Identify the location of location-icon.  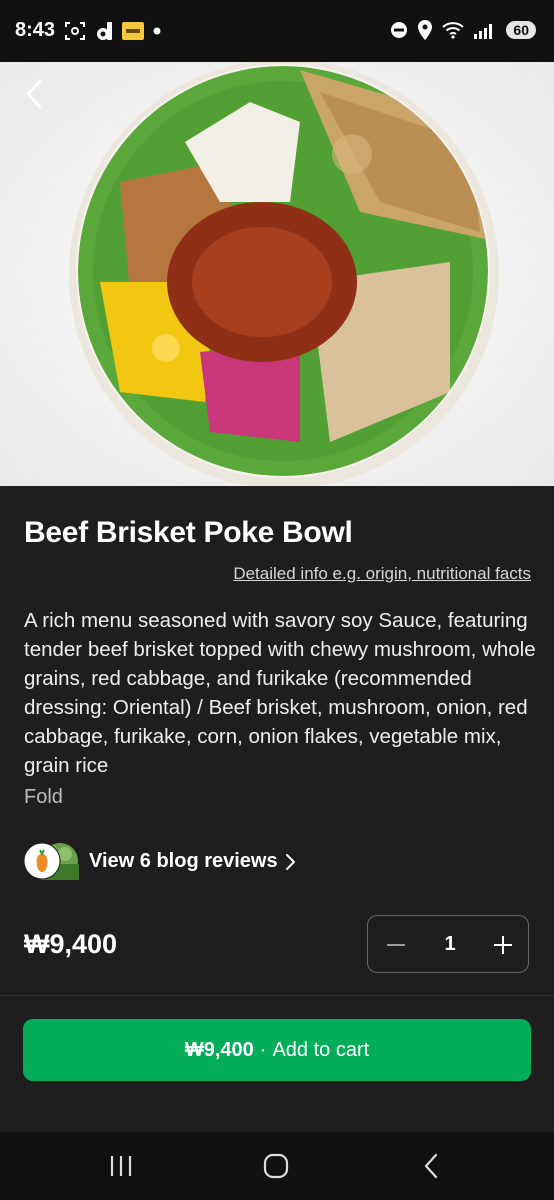
(425, 30).